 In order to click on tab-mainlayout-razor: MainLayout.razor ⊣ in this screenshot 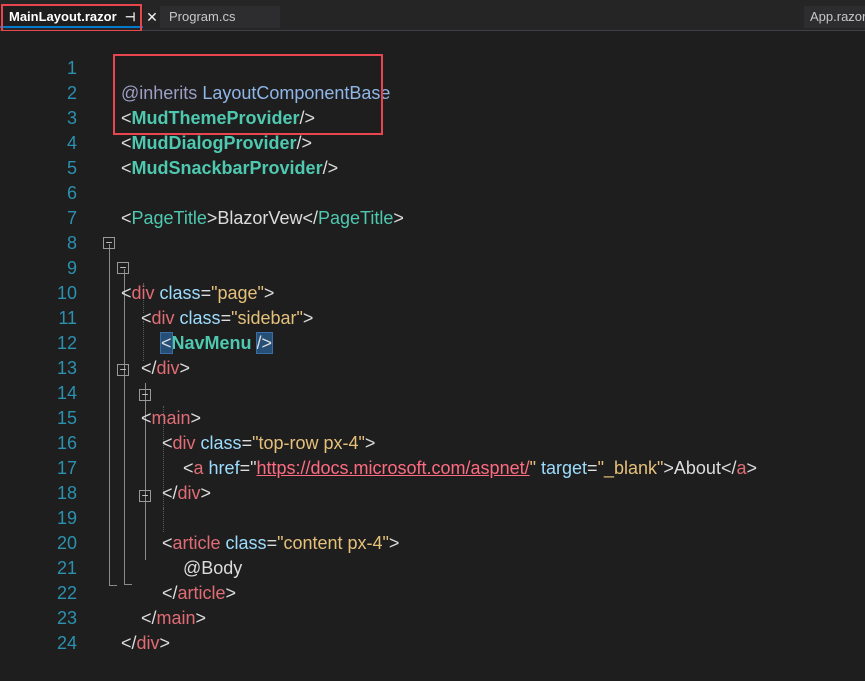, I will do `click(71, 17)`.